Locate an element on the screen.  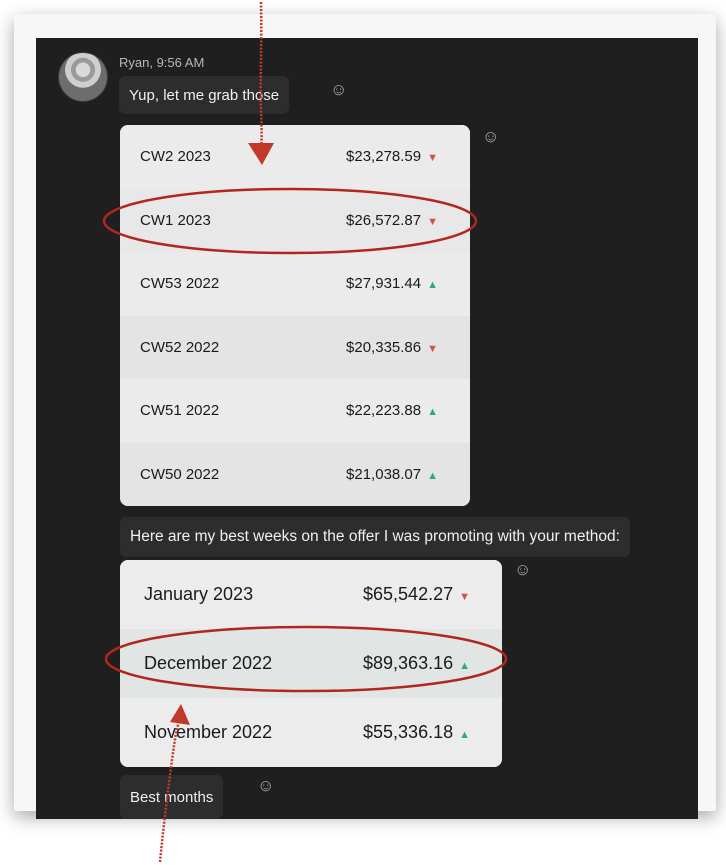
message-bubble-1: Yup, let me grab those is located at coordinates (204, 95).